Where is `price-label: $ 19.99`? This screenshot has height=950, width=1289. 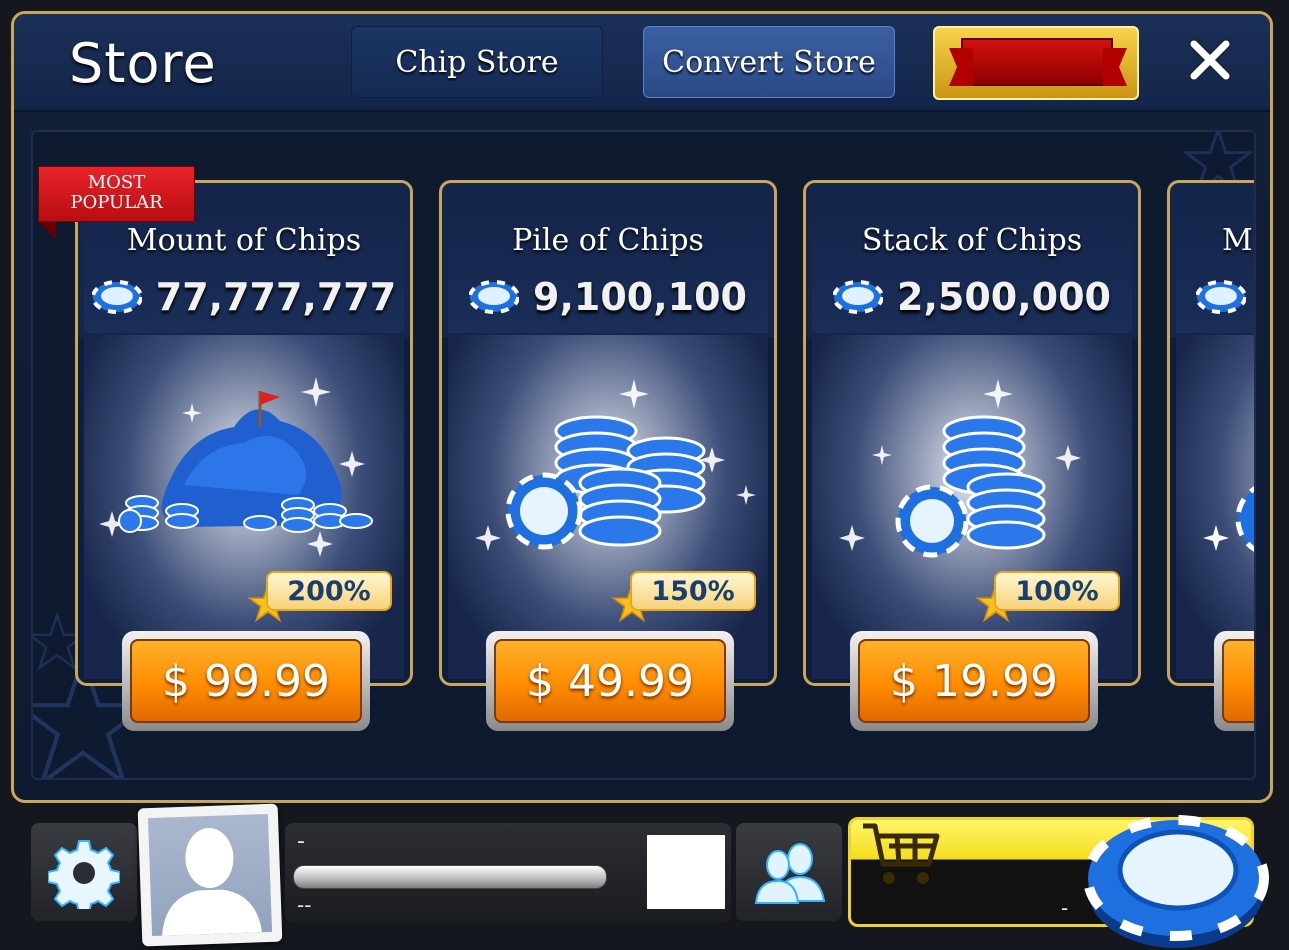
price-label: $ 19.99 is located at coordinates (974, 681).